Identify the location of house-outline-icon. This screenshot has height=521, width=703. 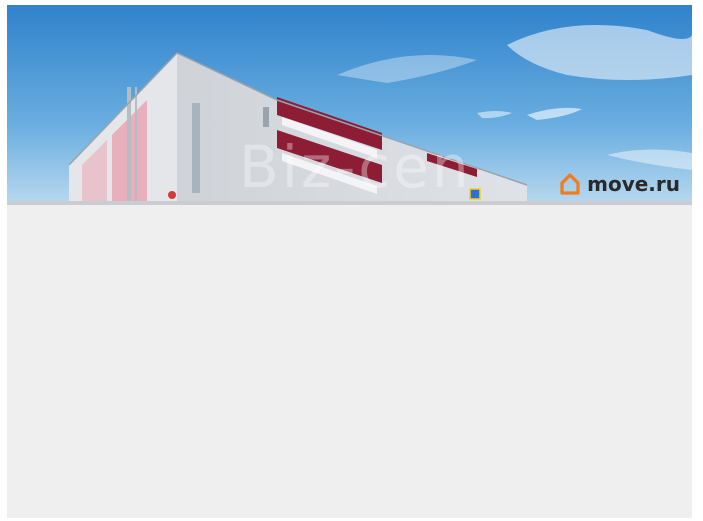
(570, 184).